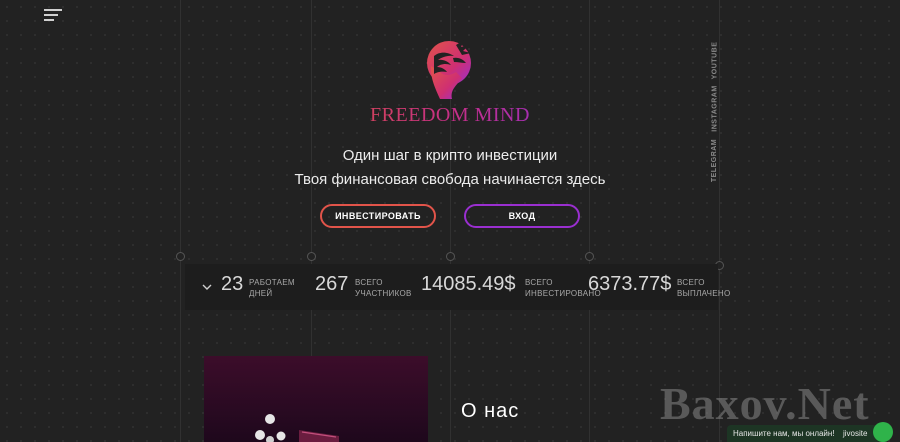  Describe the element at coordinates (468, 284) in the screenshot. I see `stat-invested-value: 14085.49$` at that location.